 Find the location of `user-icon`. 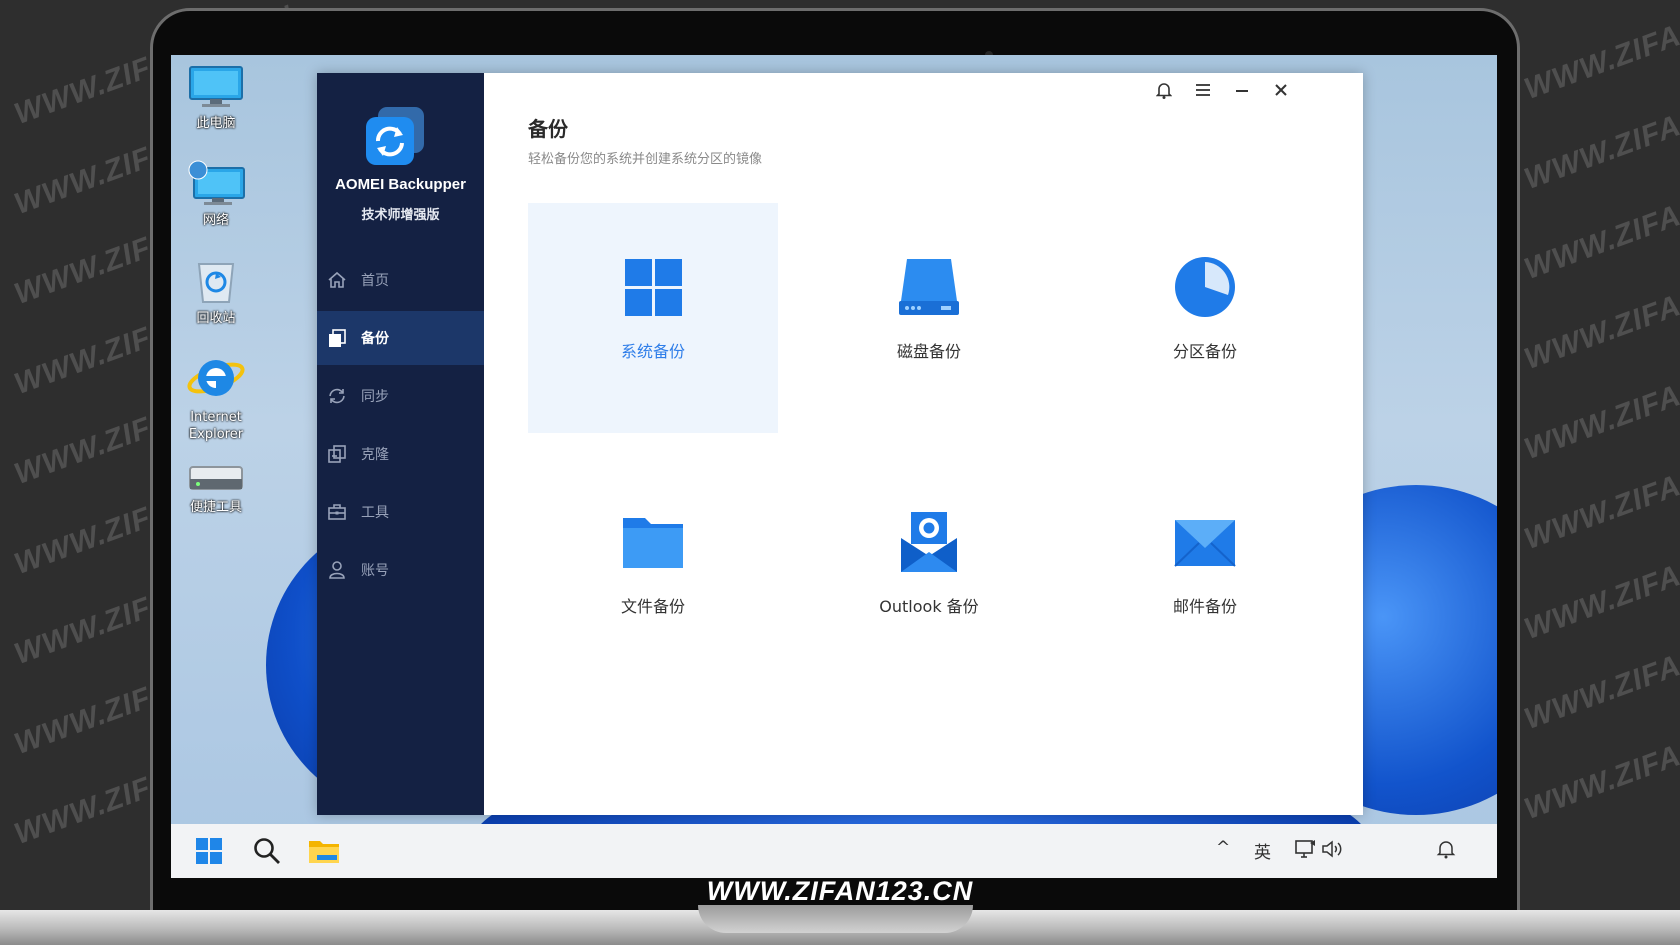

user-icon is located at coordinates (337, 570).